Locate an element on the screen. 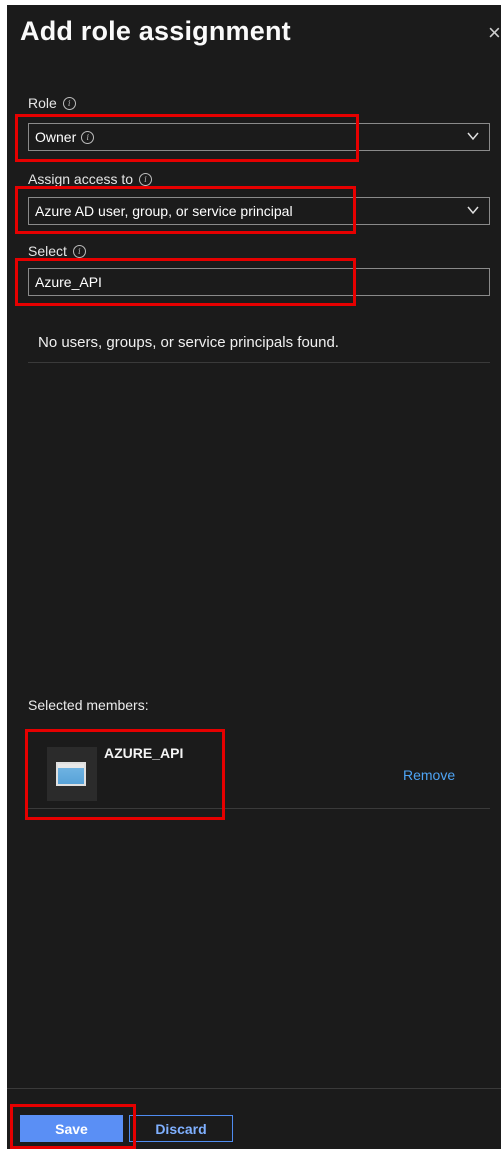 The image size is (501, 1149). select-search-input: Azure_API is located at coordinates (259, 282).